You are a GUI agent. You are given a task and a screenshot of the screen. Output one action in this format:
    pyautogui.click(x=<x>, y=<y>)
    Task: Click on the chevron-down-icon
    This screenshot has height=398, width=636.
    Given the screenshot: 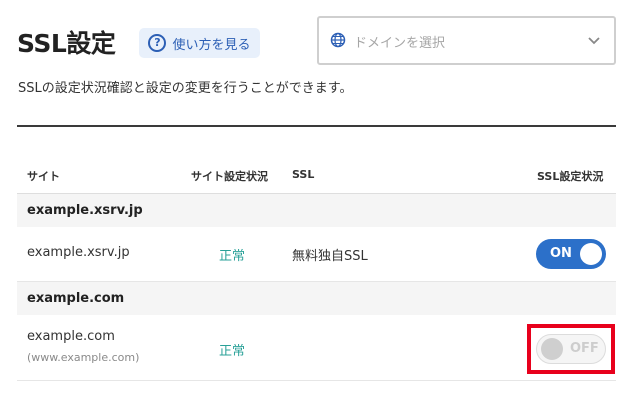 What is the action you would take?
    pyautogui.click(x=594, y=41)
    